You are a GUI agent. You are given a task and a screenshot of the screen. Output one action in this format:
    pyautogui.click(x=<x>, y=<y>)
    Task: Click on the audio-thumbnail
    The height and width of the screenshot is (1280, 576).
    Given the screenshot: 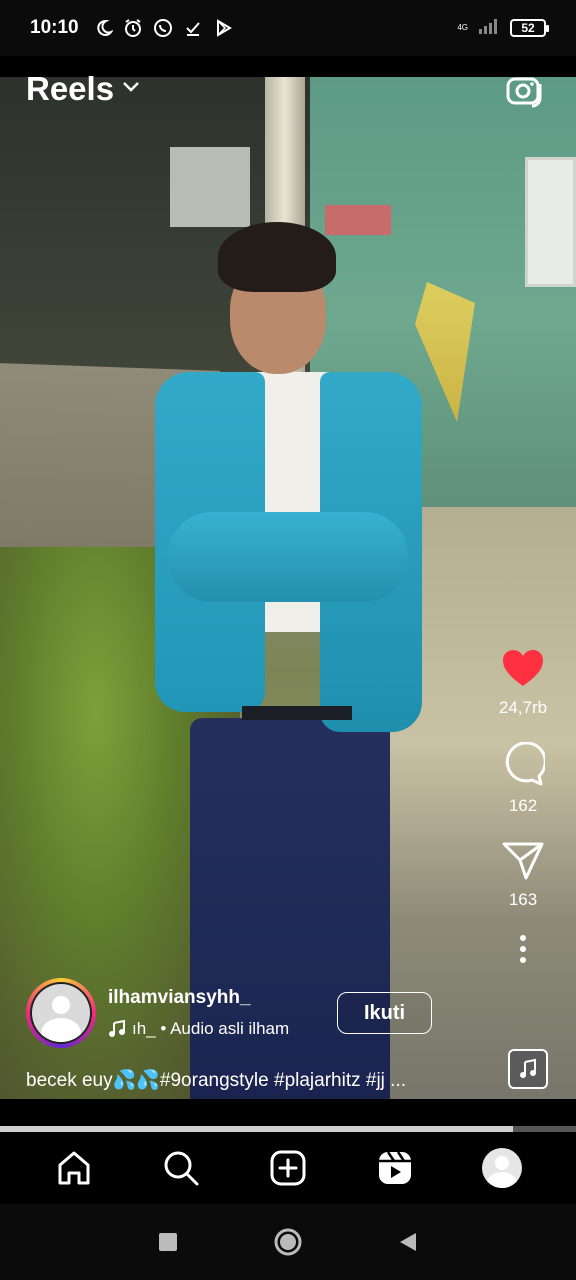 What is the action you would take?
    pyautogui.click(x=528, y=1069)
    